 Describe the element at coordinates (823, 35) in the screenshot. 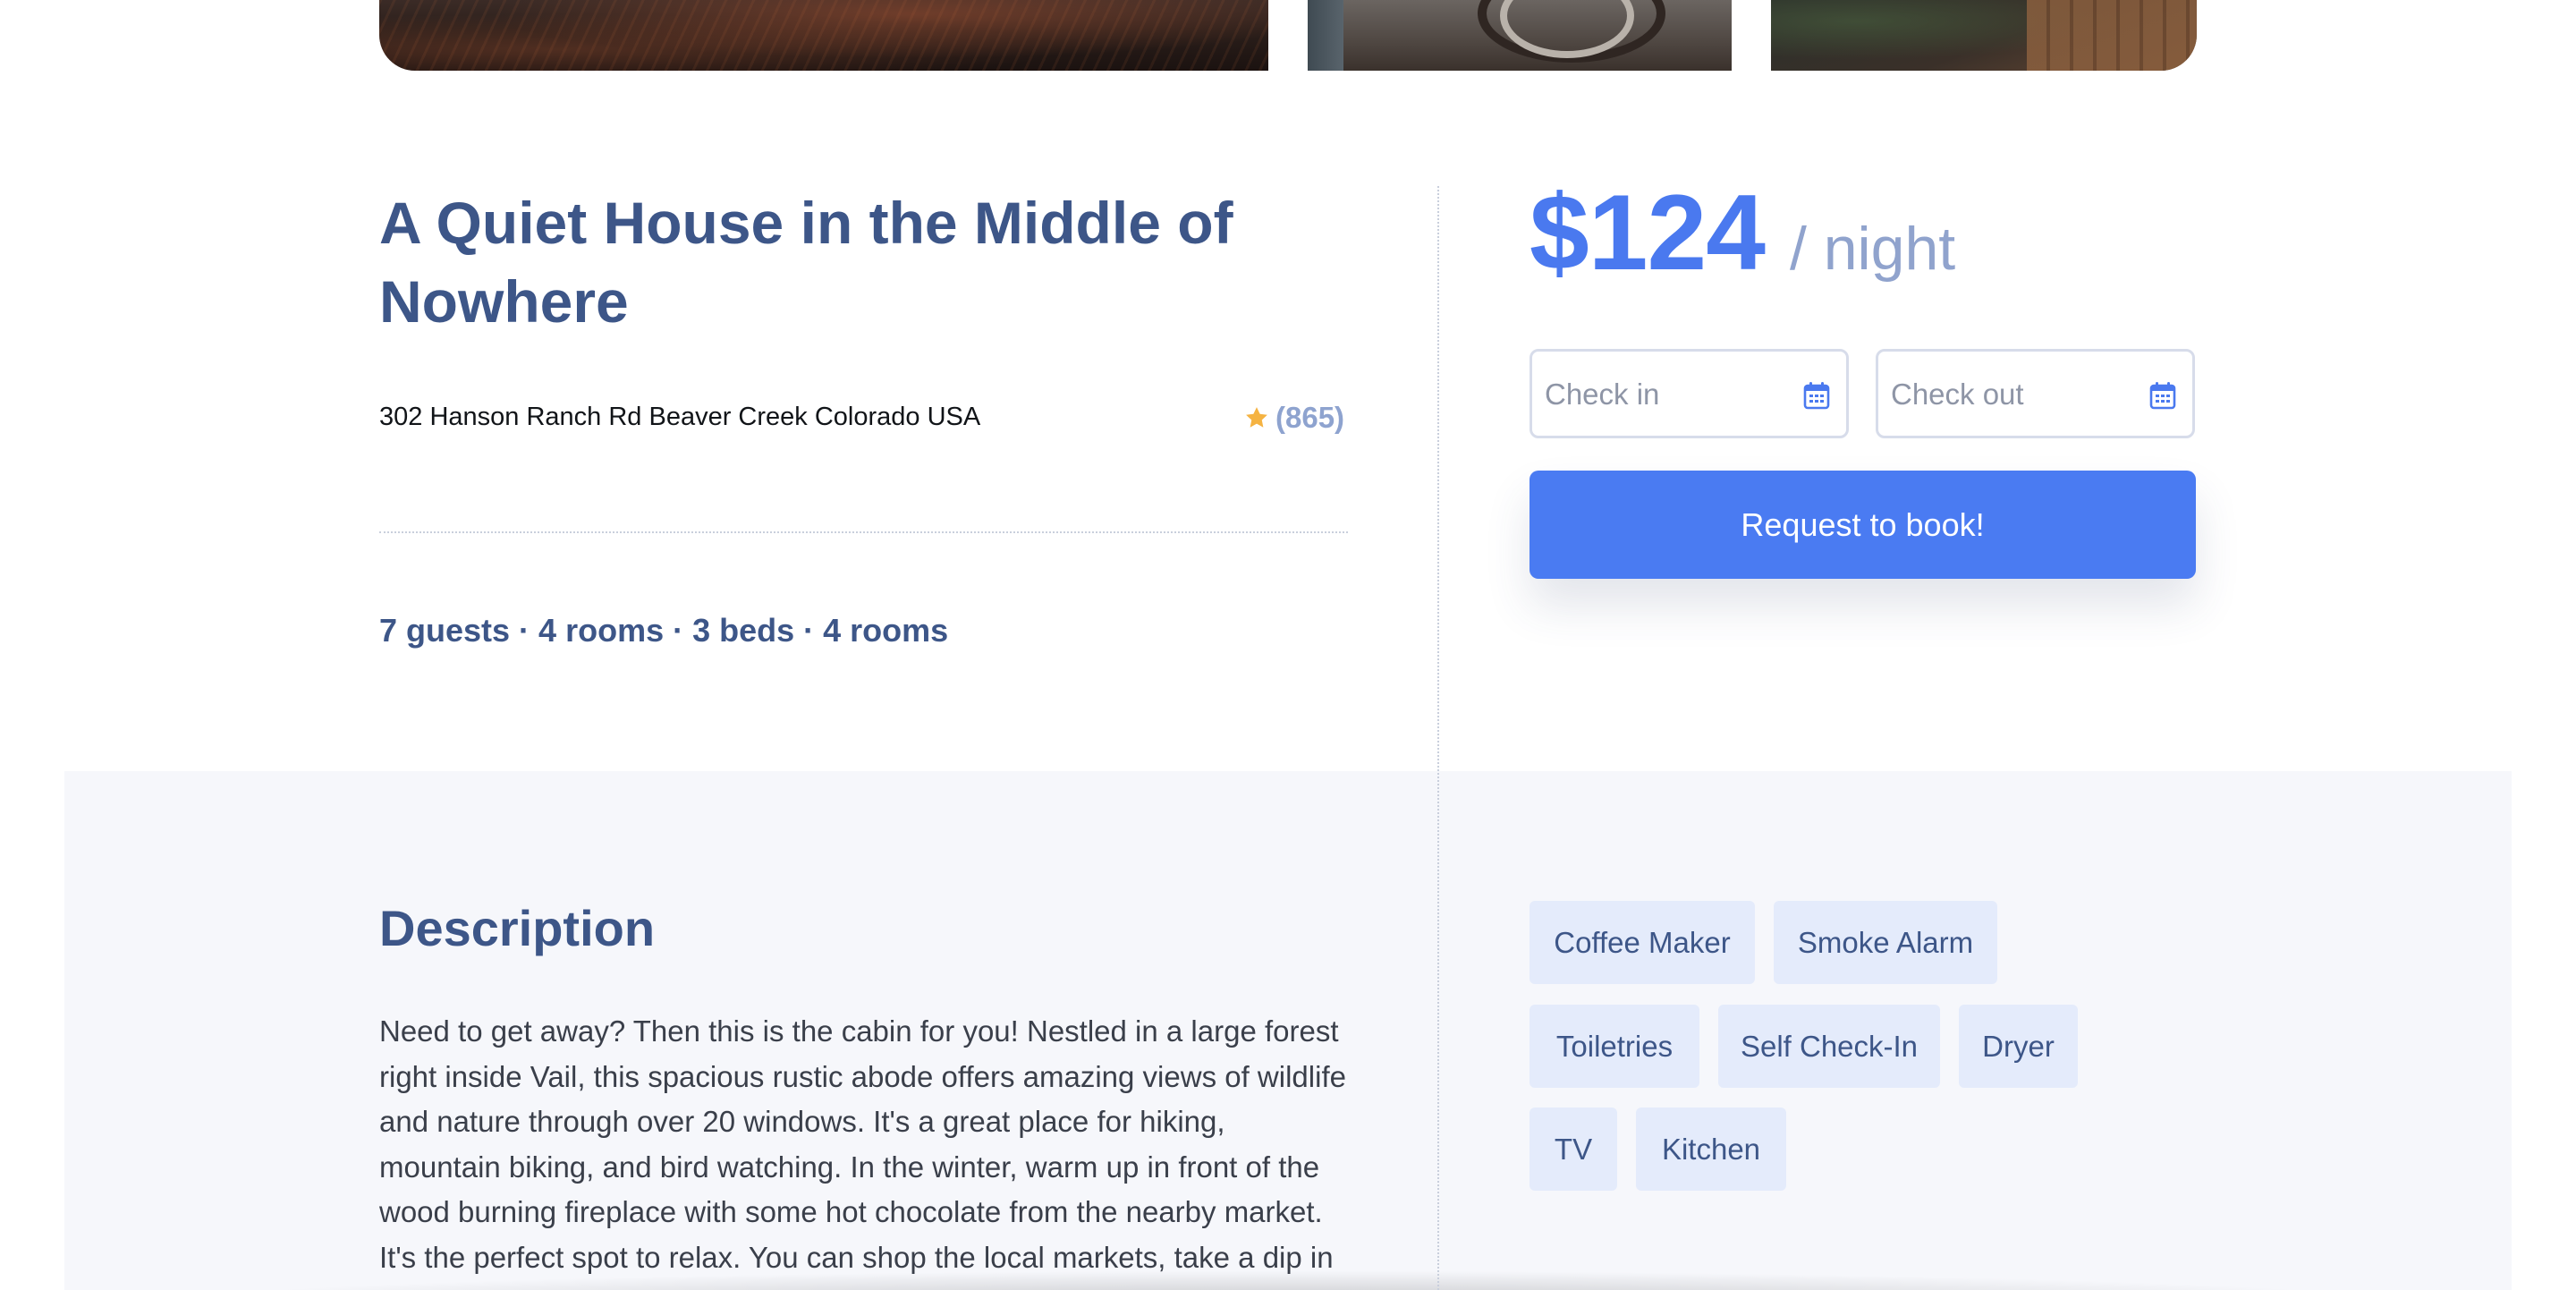

I see `gallery-photo-main` at that location.